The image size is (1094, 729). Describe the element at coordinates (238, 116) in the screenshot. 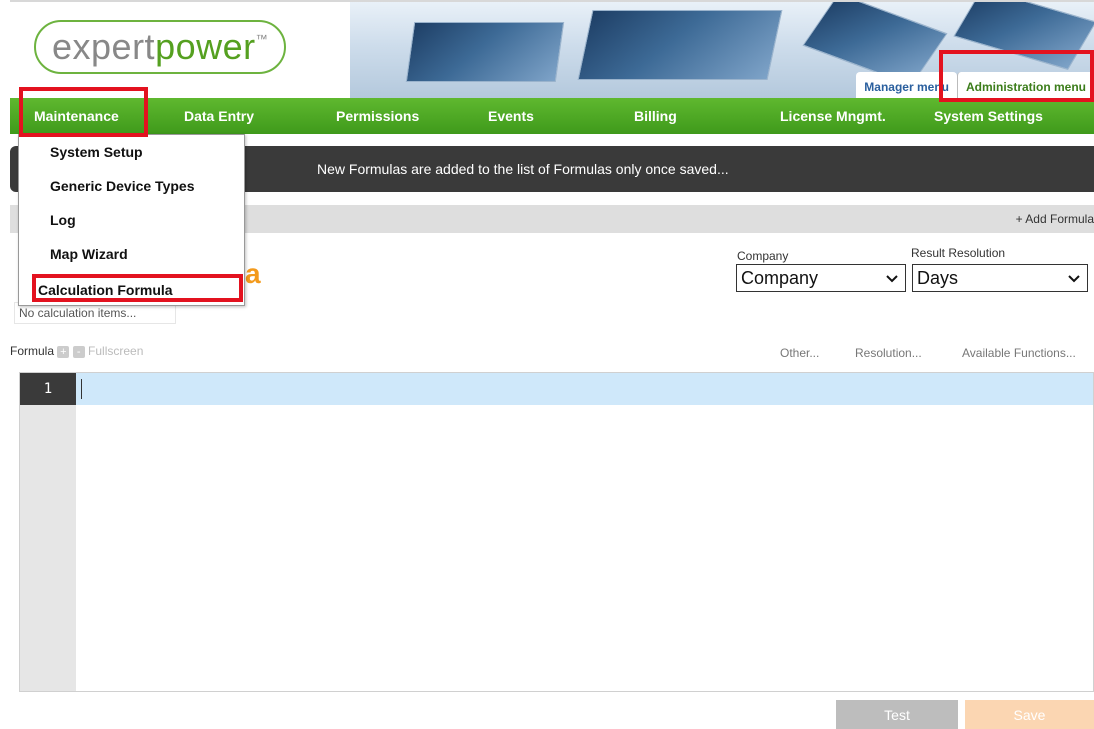

I see `nav-data-entry: Data Entry` at that location.